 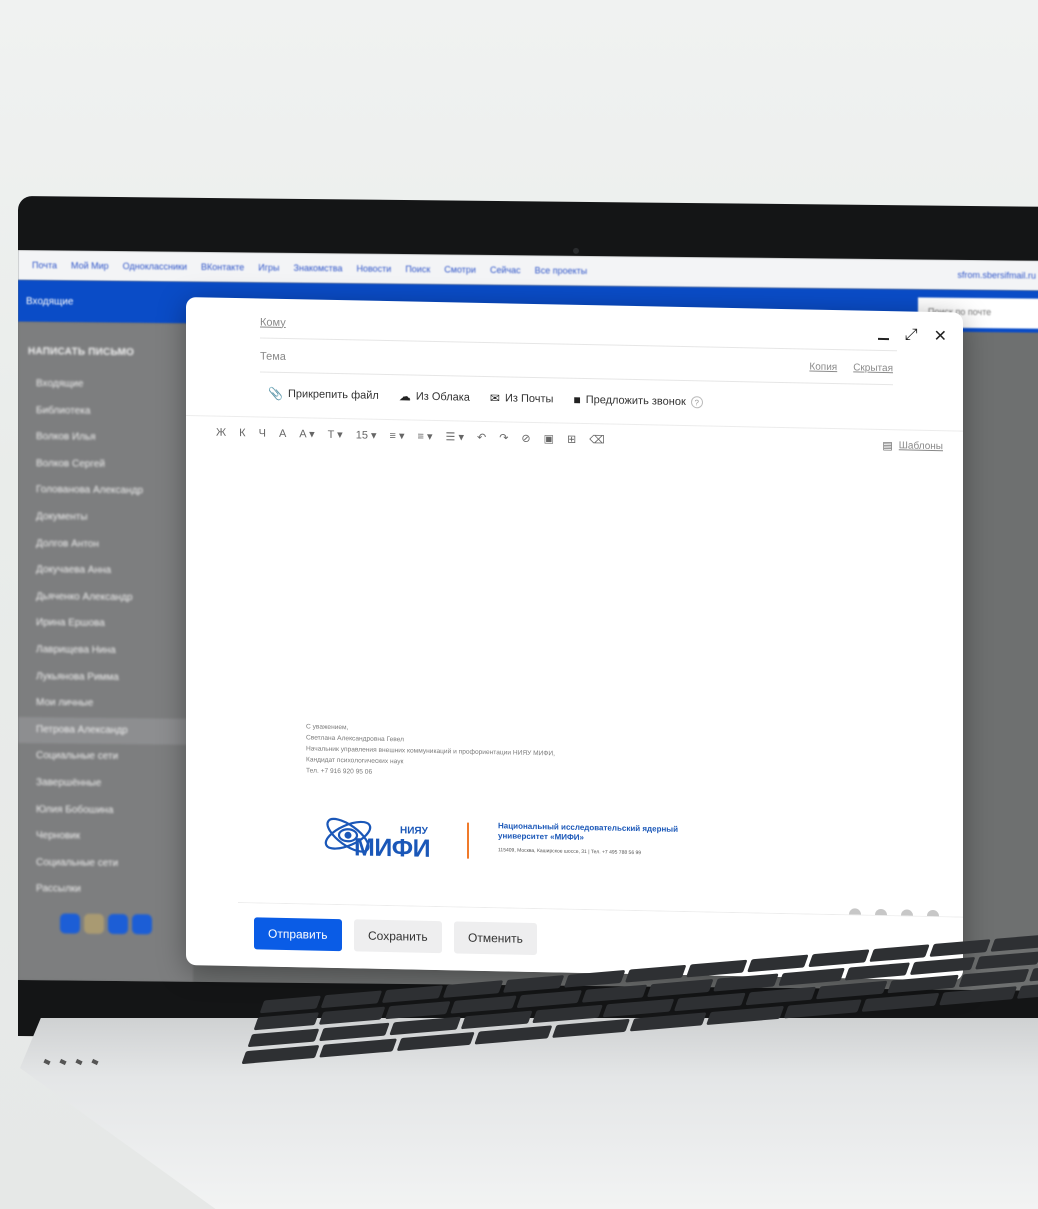 I want to click on bcc-link: Скрытая, so click(x=873, y=368).